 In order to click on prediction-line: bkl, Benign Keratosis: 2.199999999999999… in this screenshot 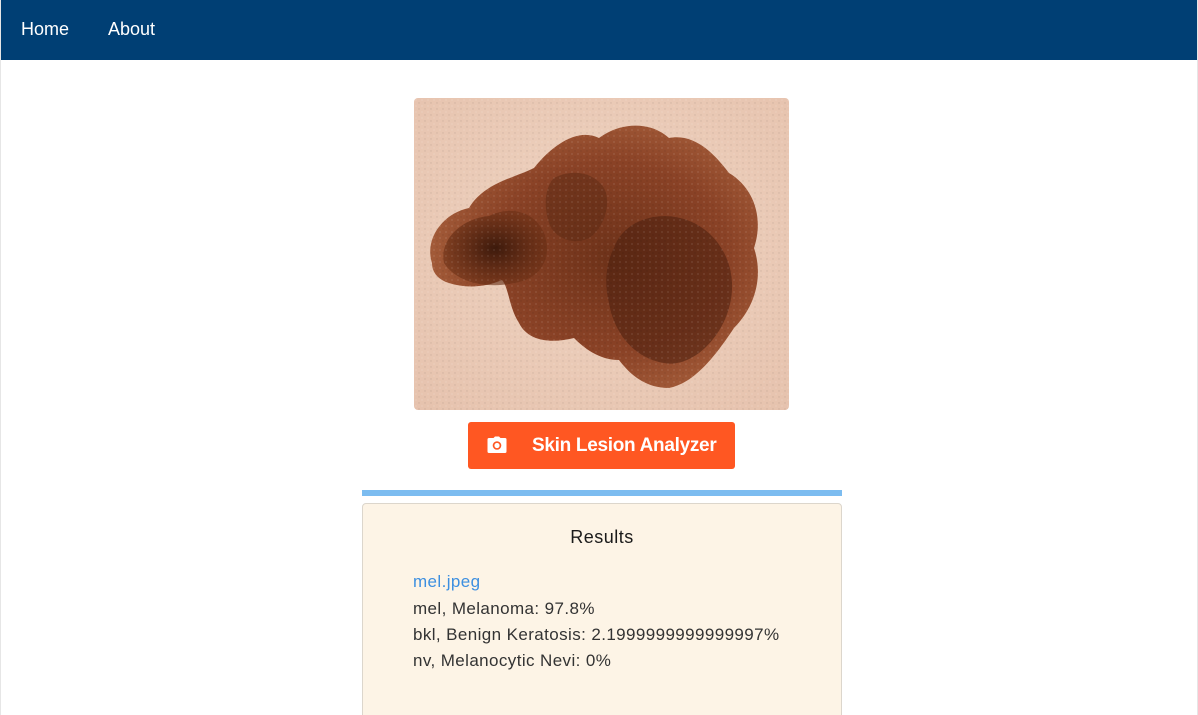, I will do `click(596, 634)`.